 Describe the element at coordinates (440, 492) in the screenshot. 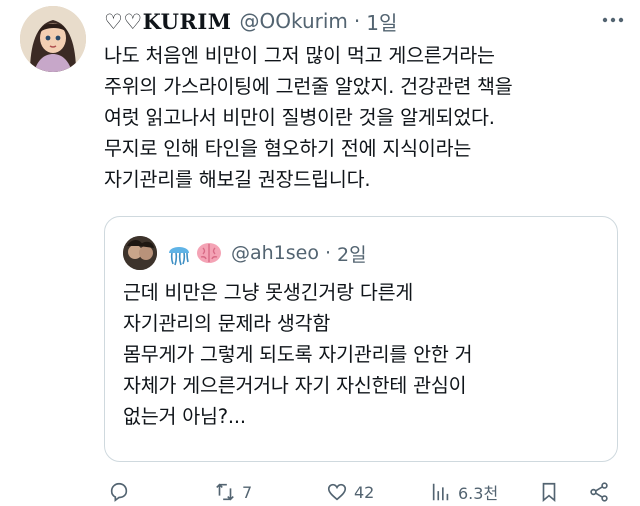

I see `views-icon` at that location.